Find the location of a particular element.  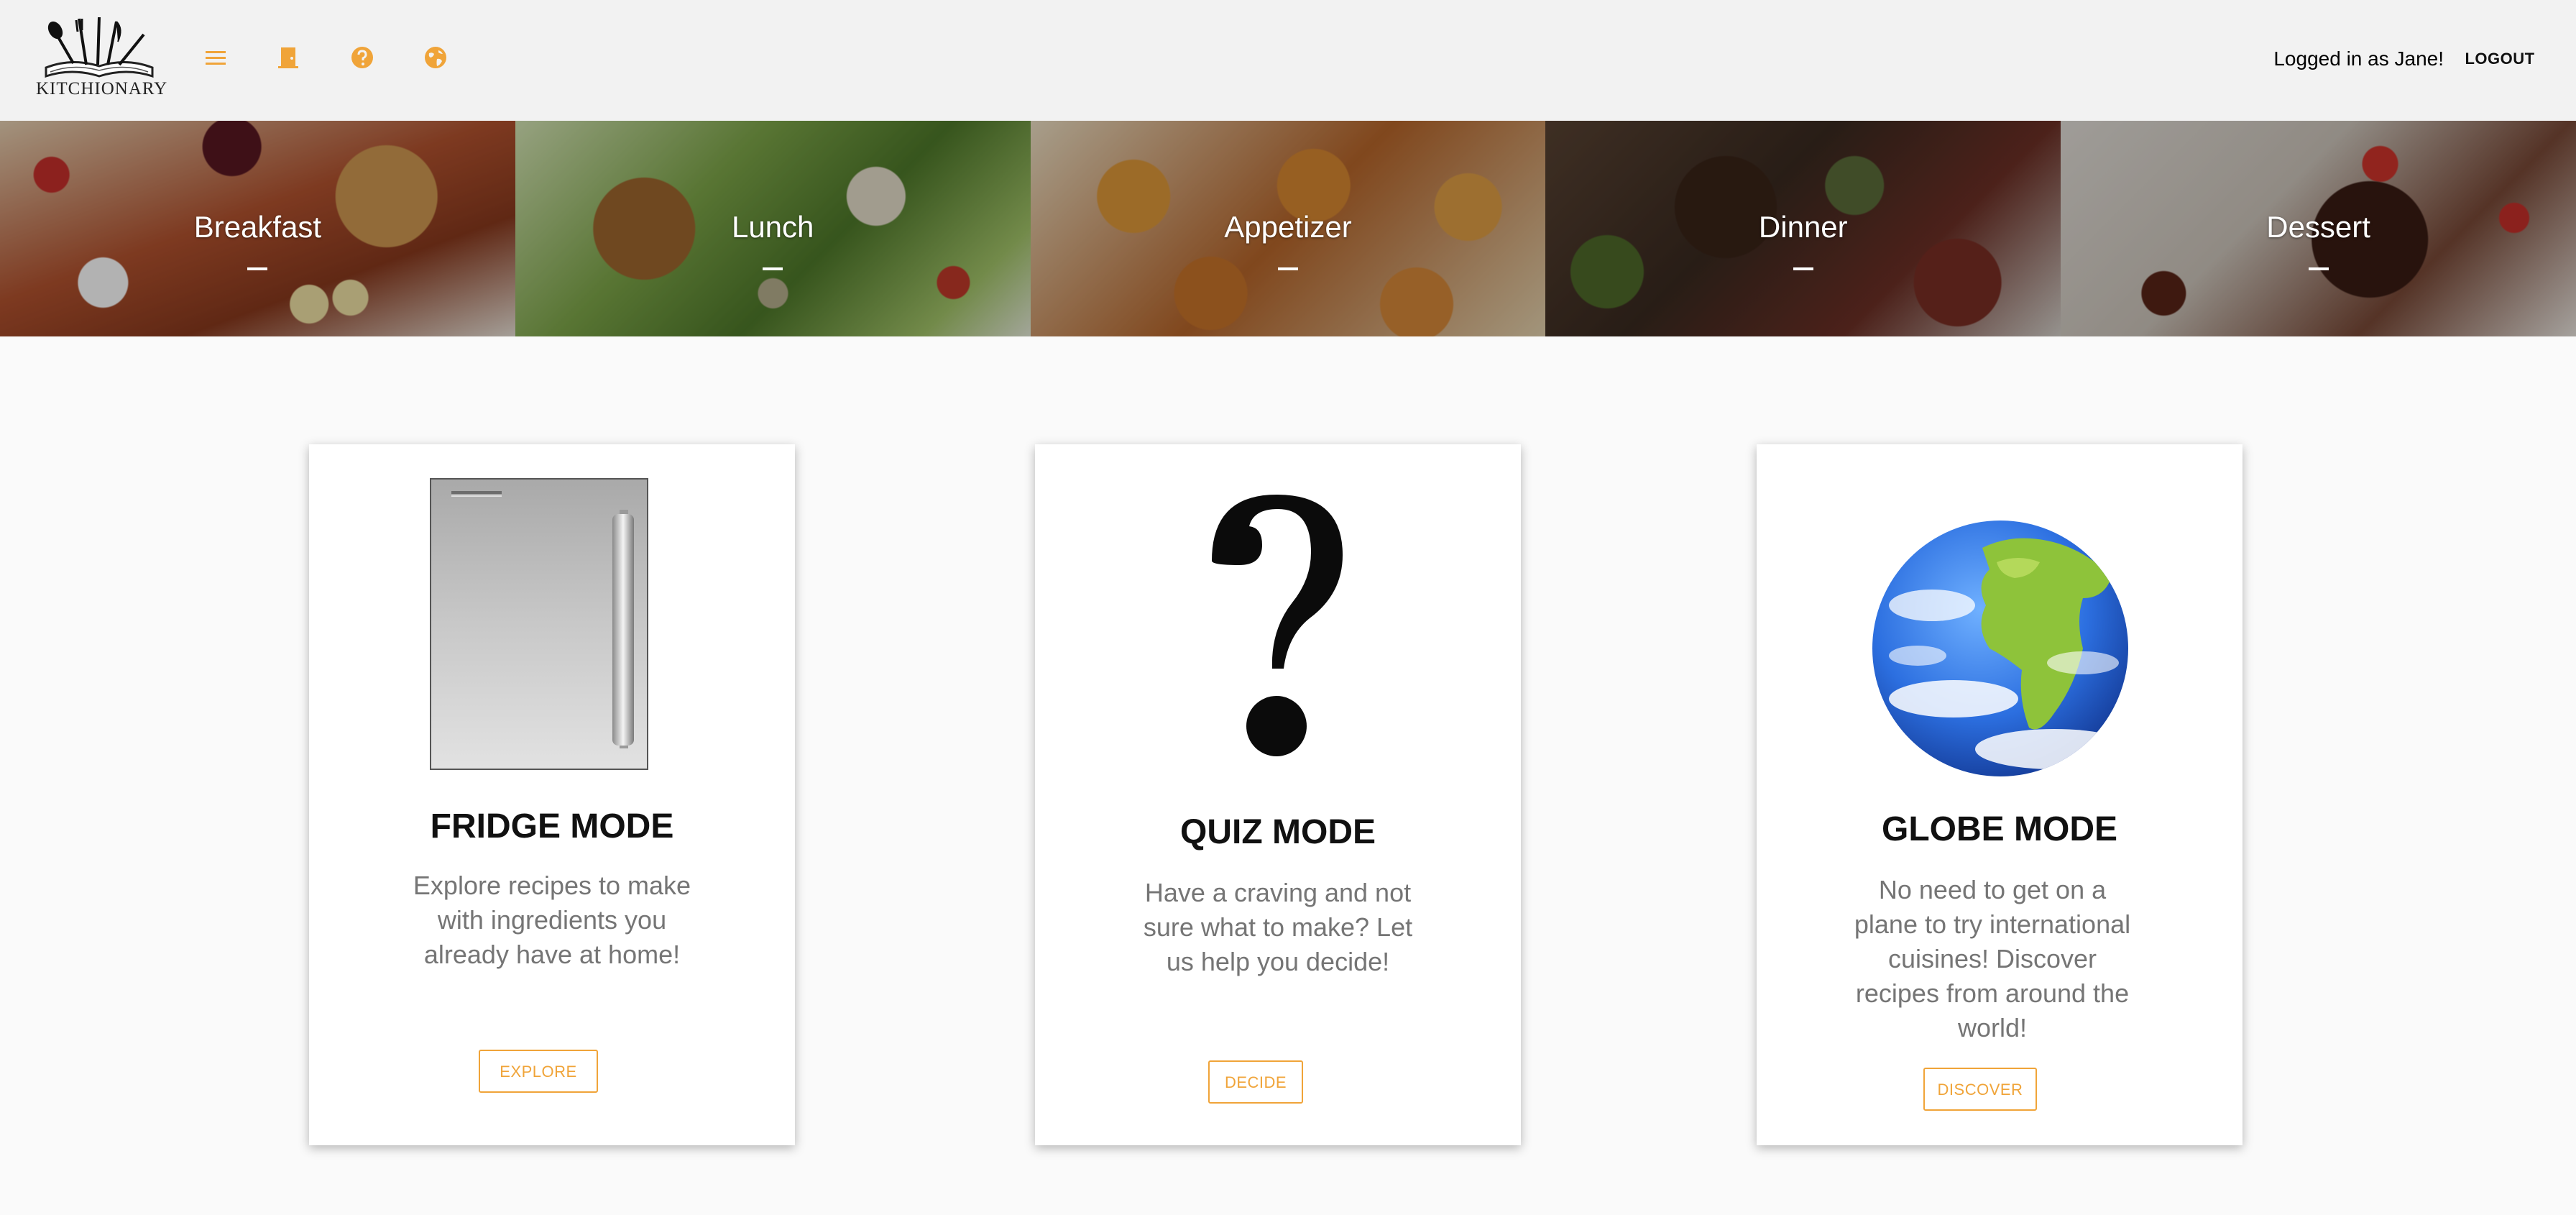

menu-icon is located at coordinates (215, 58).